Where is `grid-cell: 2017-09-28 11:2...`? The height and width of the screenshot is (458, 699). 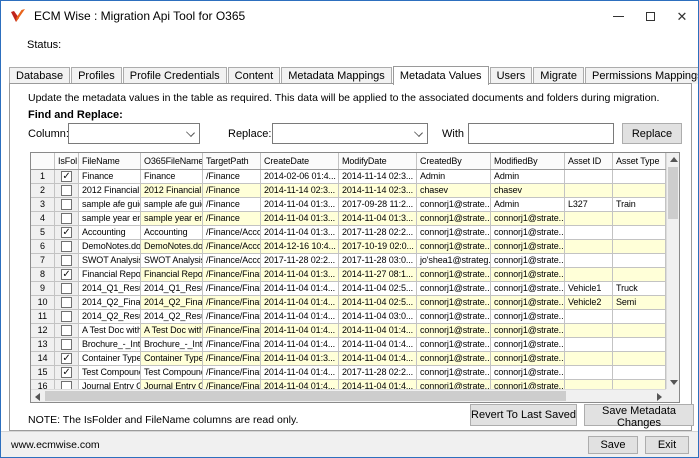 grid-cell: 2017-09-28 11:2... is located at coordinates (378, 205).